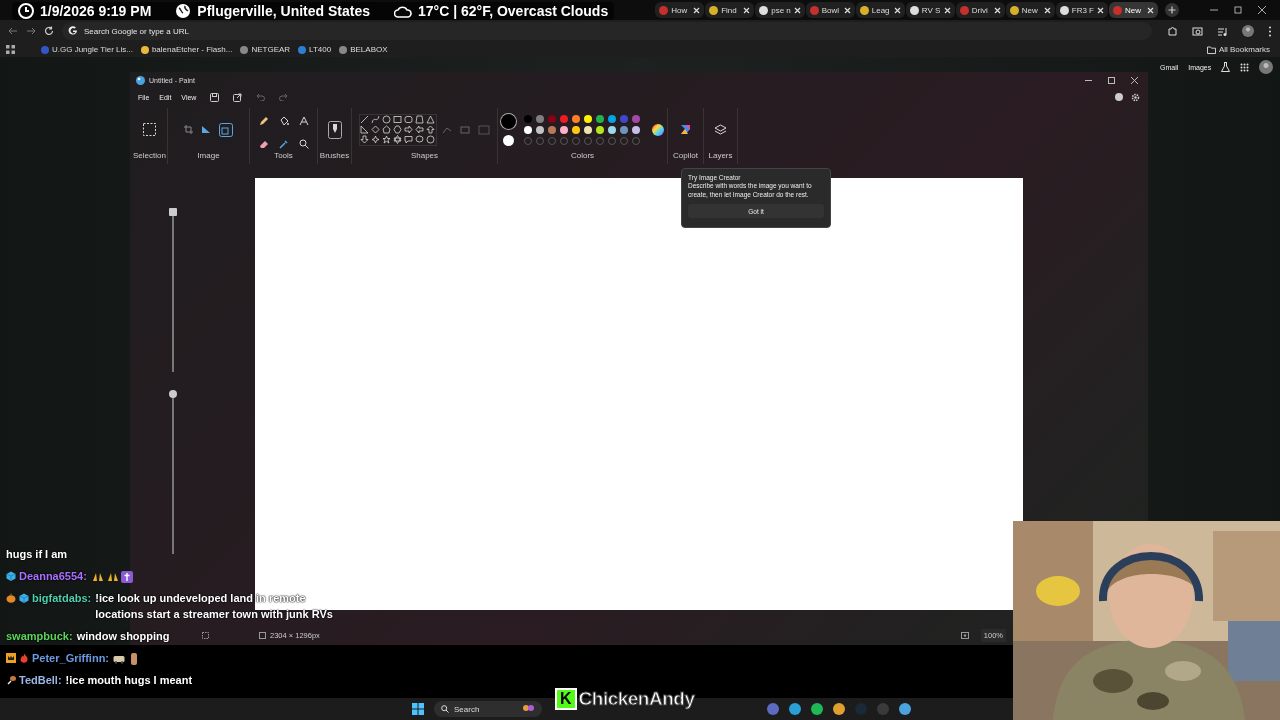 Image resolution: width=1280 pixels, height=720 pixels. I want to click on save-icon, so click(215, 97).